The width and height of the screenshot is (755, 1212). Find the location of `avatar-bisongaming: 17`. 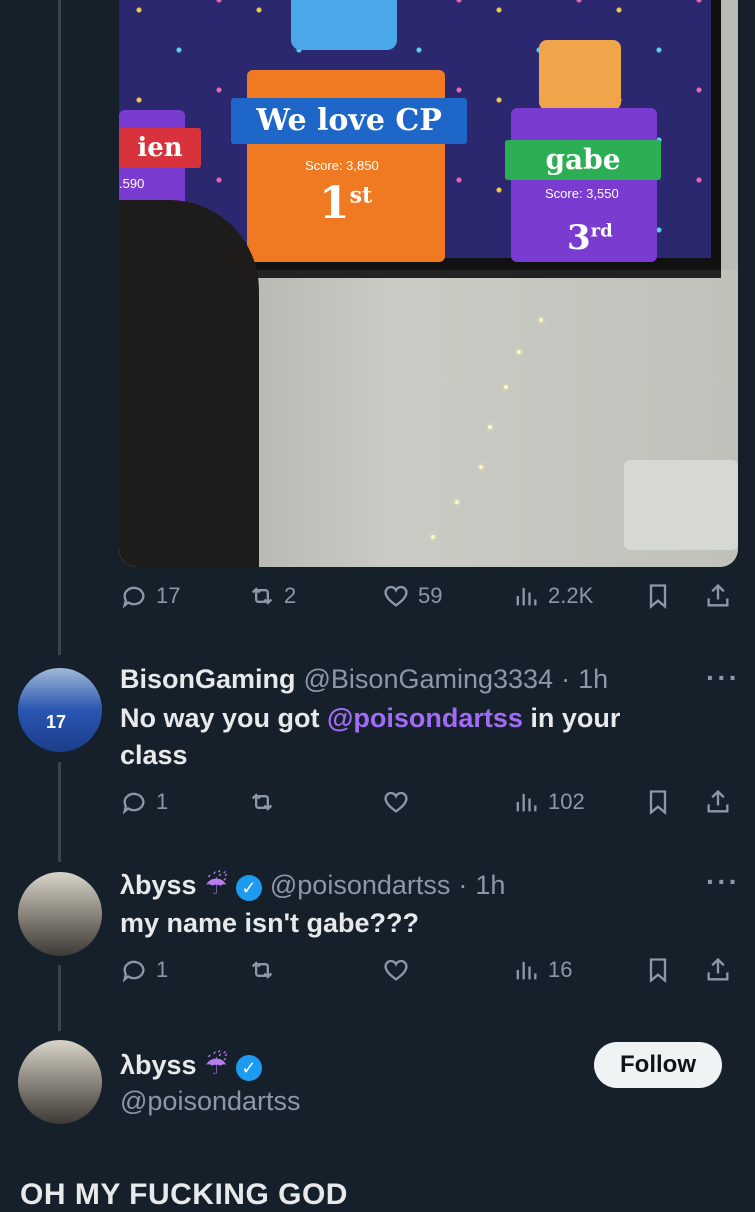

avatar-bisongaming: 17 is located at coordinates (60, 710).